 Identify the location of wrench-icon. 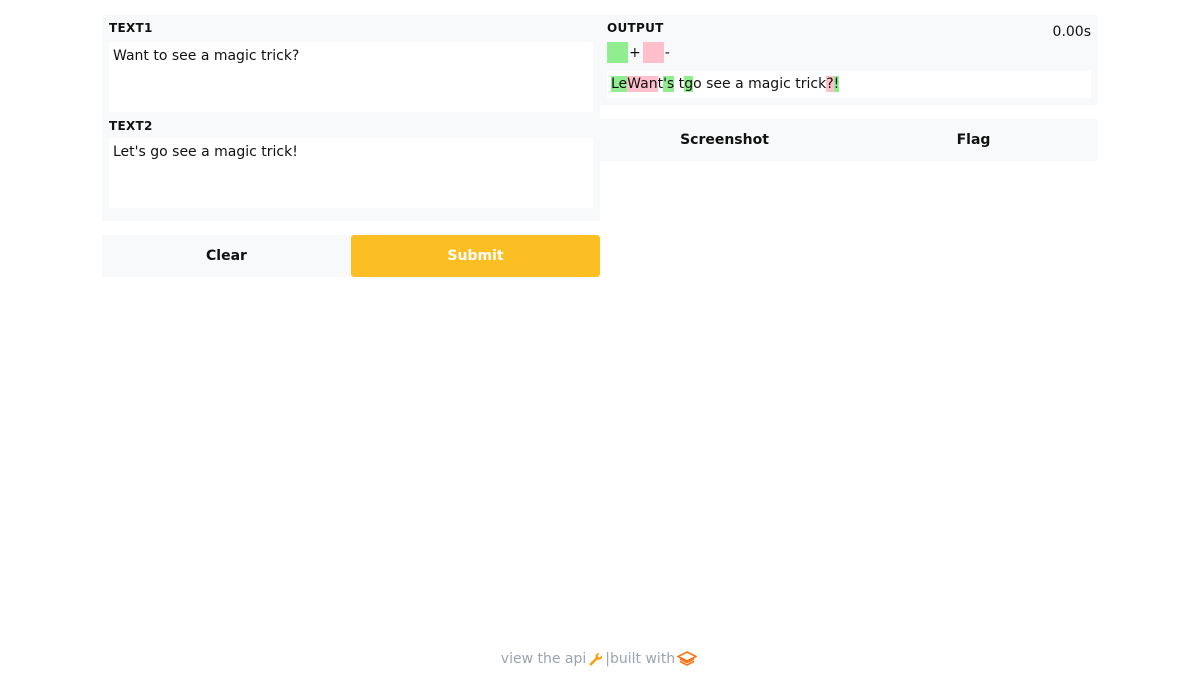
(595, 659).